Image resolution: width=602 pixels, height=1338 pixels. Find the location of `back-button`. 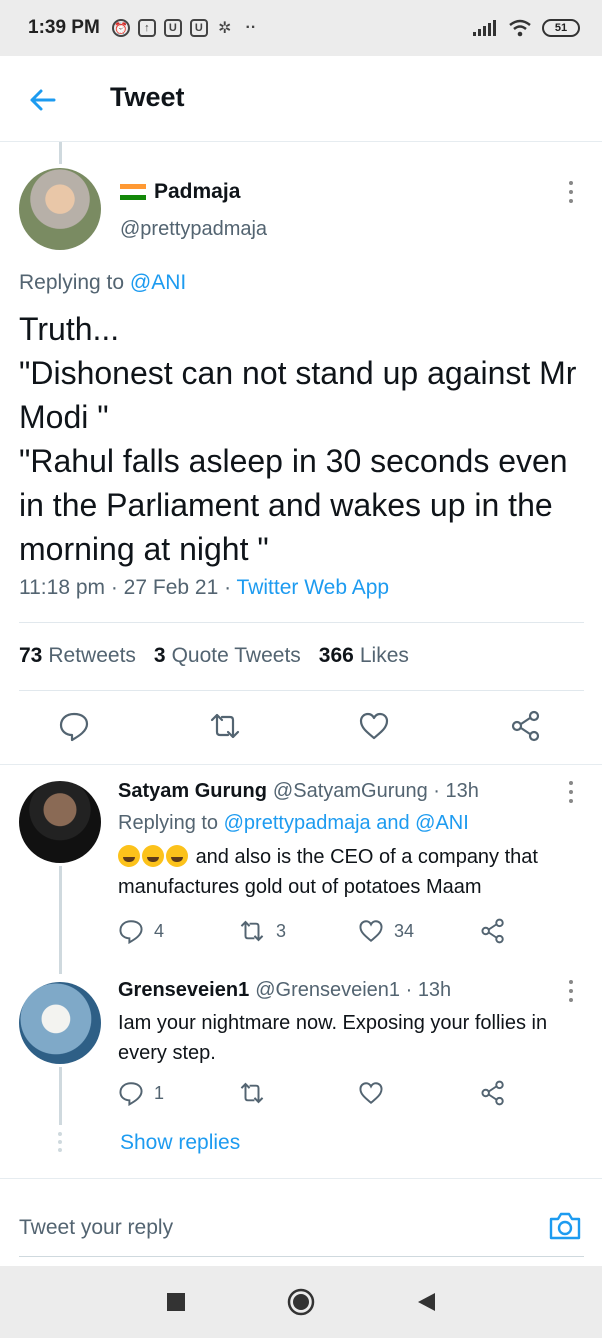

back-button is located at coordinates (42, 100).